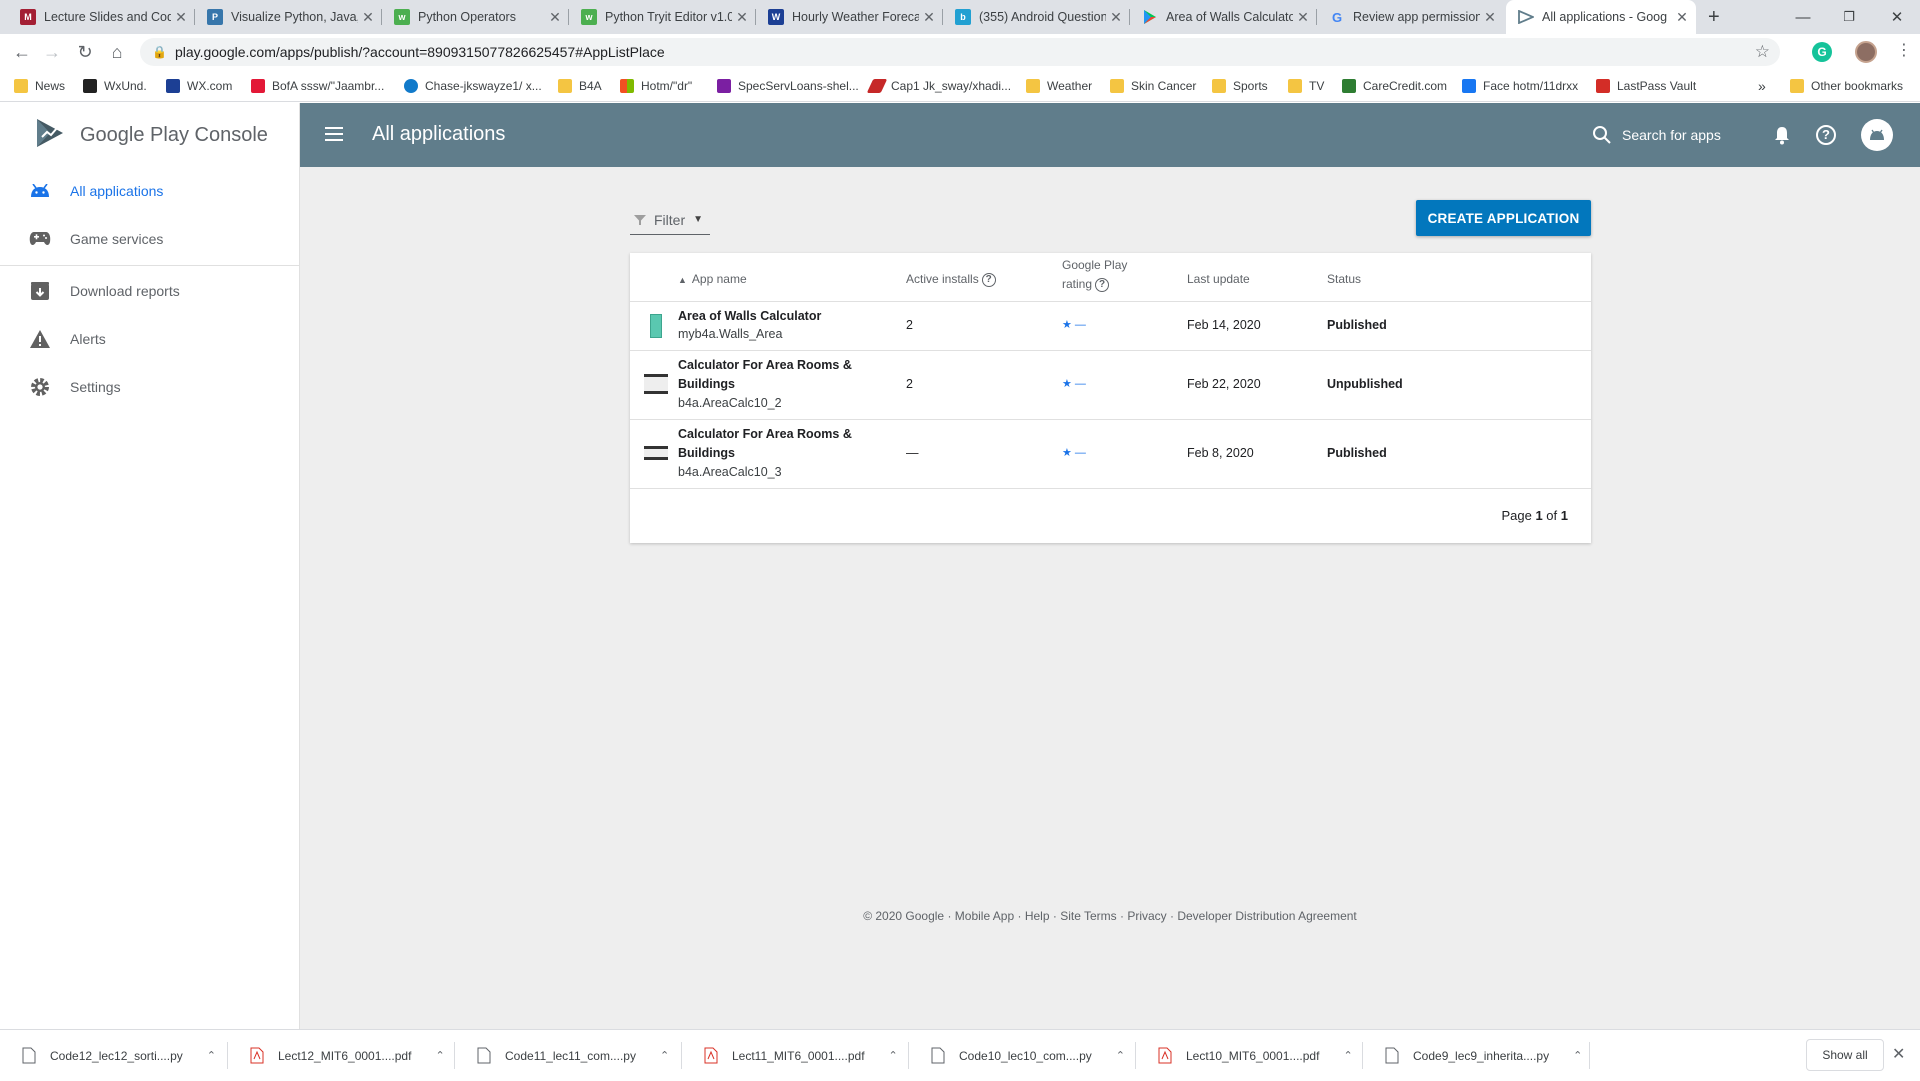 Image resolution: width=1920 pixels, height=1081 pixels. Describe the element at coordinates (1088, 916) in the screenshot. I see `footer-link-site-terms: Site Terms` at that location.